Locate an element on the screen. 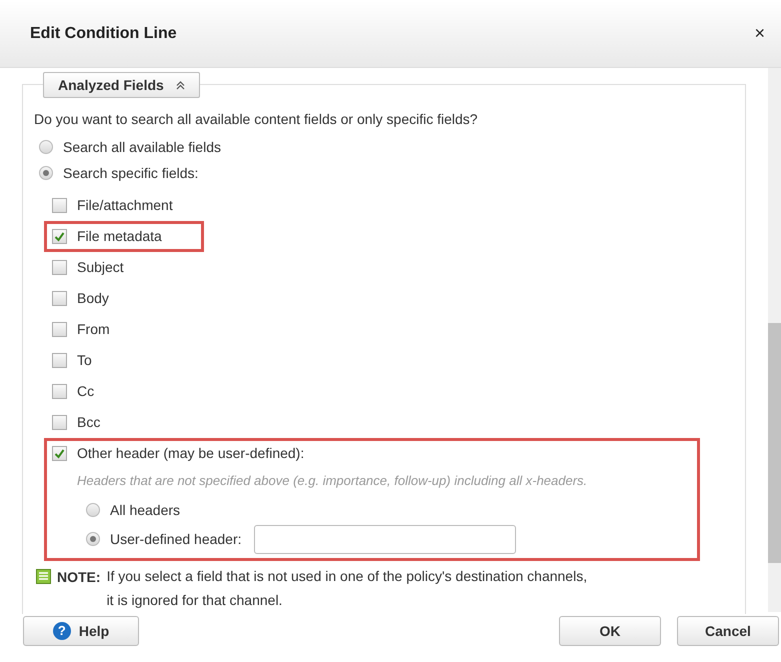  field-label: To is located at coordinates (84, 360).